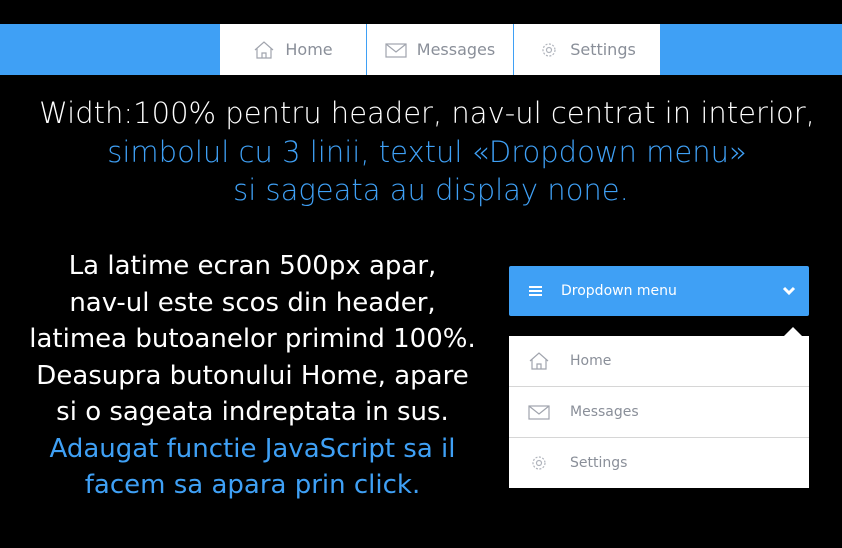 The image size is (842, 548). I want to click on left-line-blue: facem sa apara prin click., so click(252, 485).